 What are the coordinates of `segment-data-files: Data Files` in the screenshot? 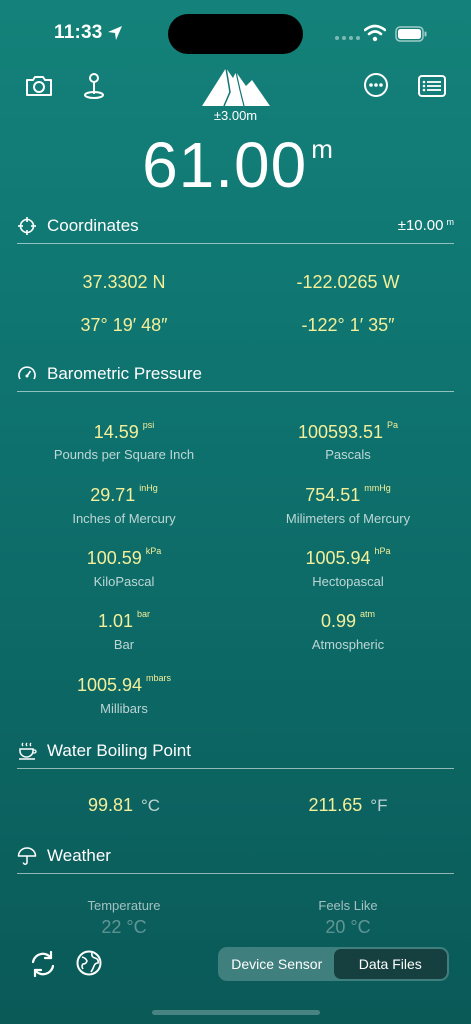 It's located at (390, 964).